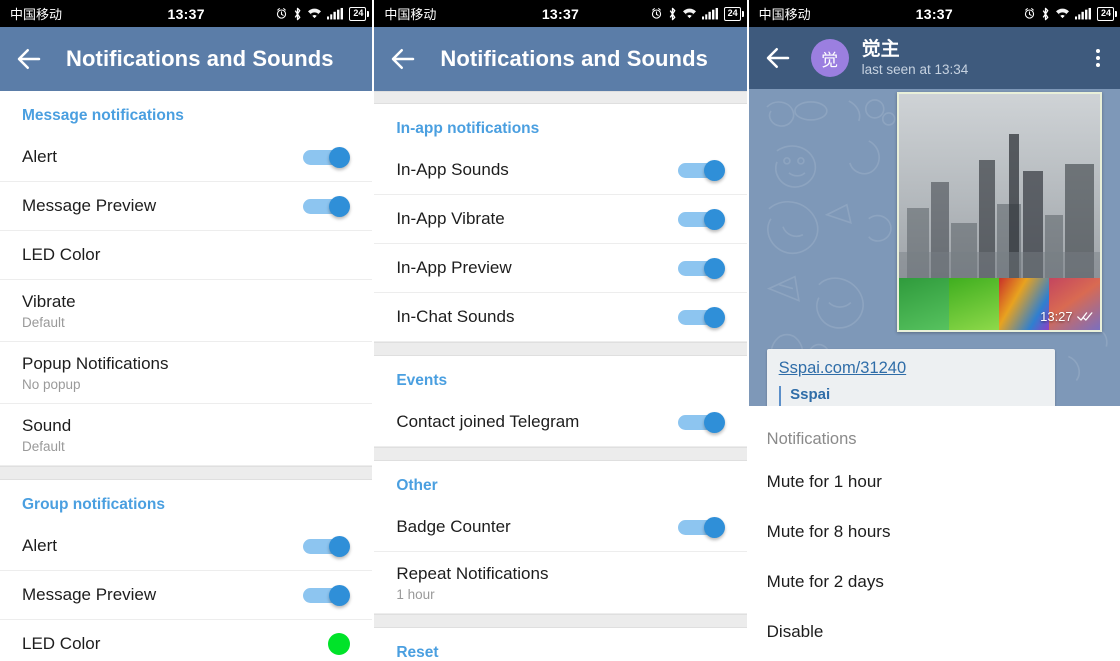 The width and height of the screenshot is (1120, 661). What do you see at coordinates (560, 644) in the screenshot?
I see `section-header-reset: Reset` at bounding box center [560, 644].